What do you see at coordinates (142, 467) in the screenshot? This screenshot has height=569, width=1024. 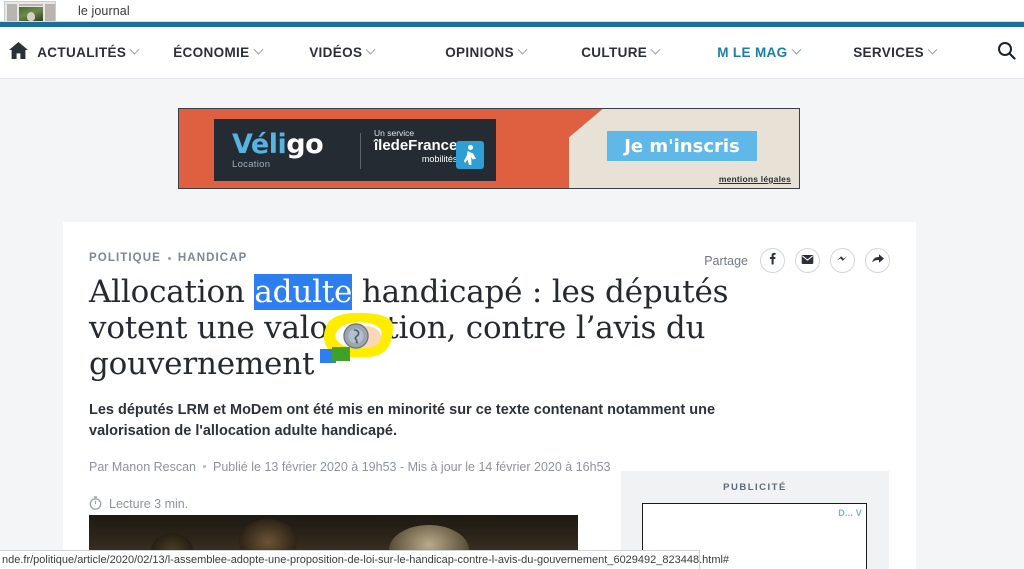 I see `article-author: Par Manon Rescan` at bounding box center [142, 467].